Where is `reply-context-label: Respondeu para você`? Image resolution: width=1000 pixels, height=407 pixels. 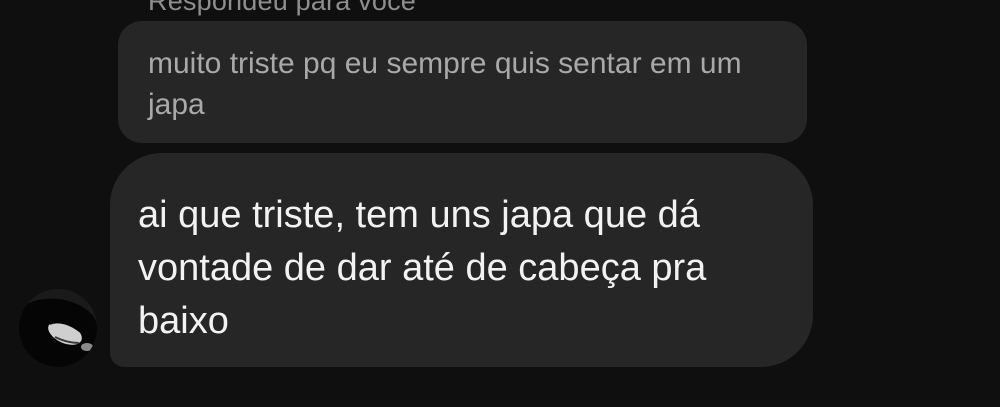 reply-context-label: Respondeu para você is located at coordinates (282, 8).